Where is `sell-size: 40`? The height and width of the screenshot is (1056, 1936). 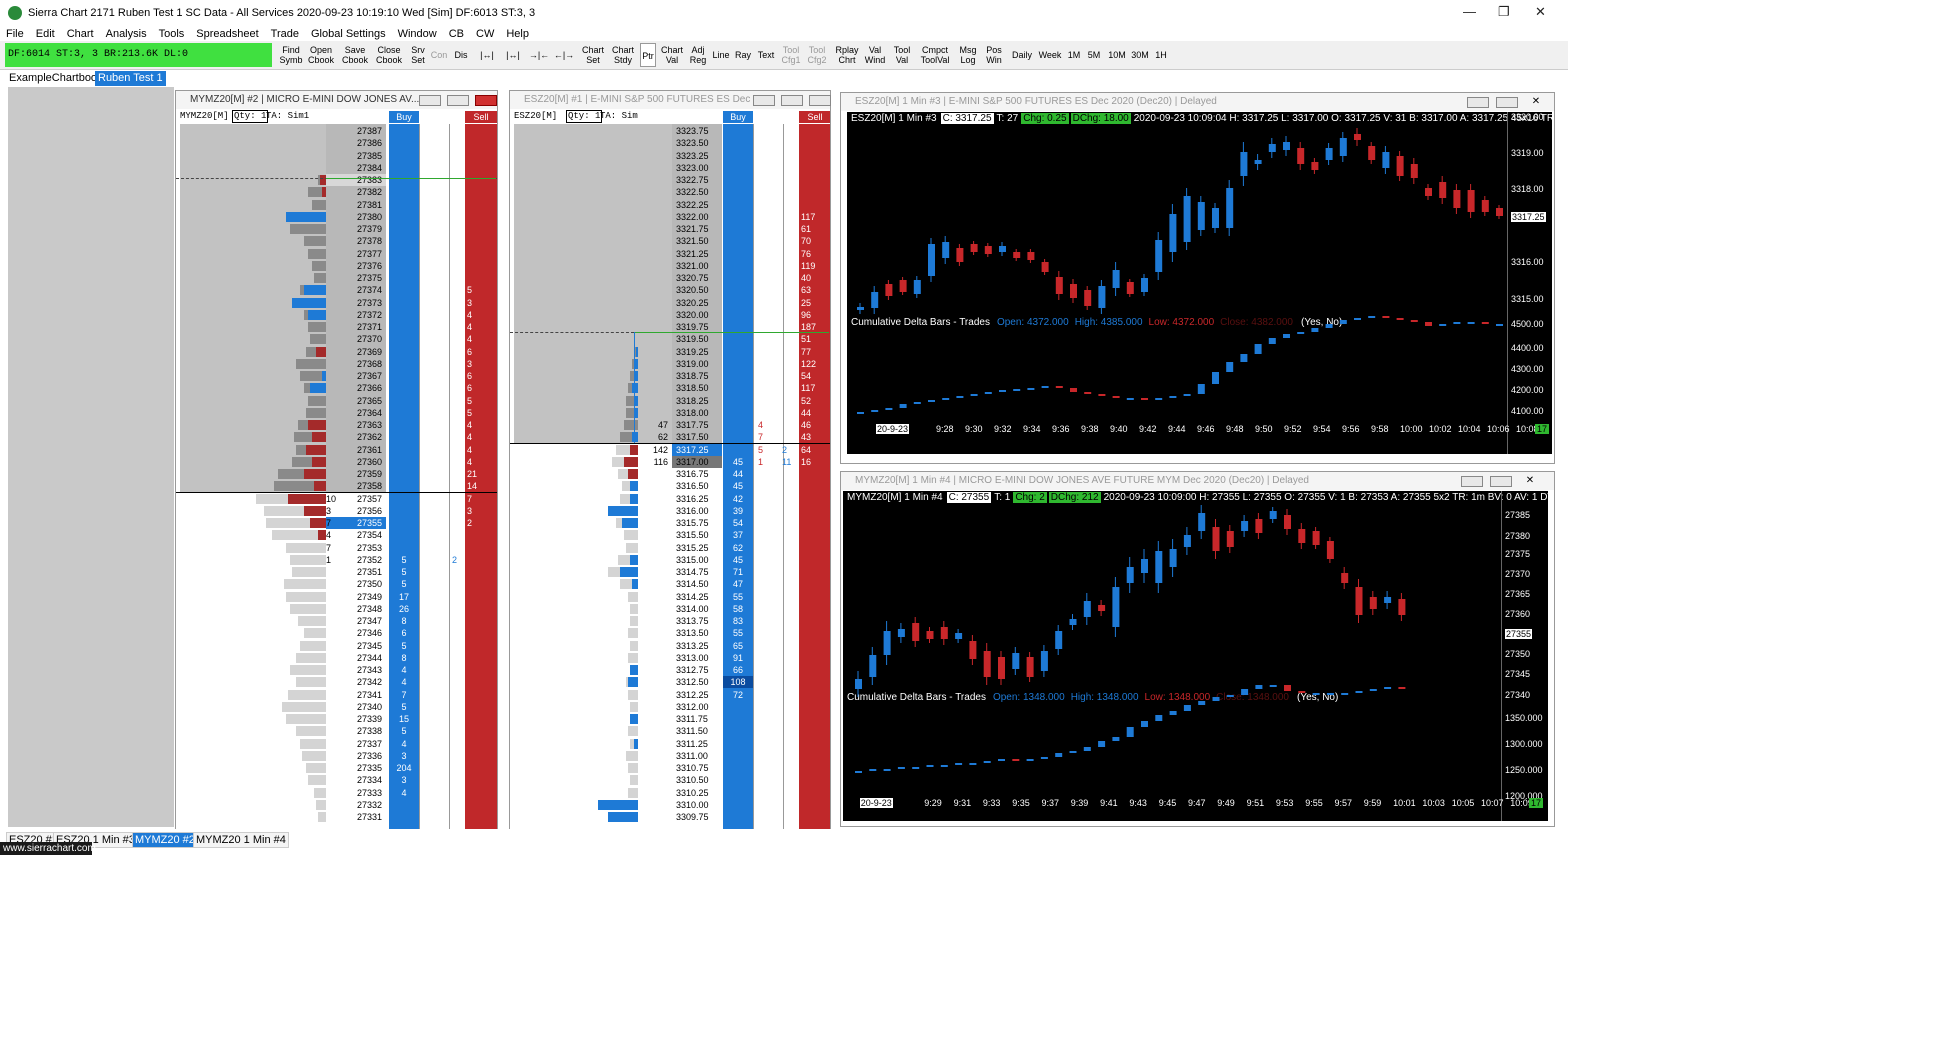 sell-size: 40 is located at coordinates (815, 278).